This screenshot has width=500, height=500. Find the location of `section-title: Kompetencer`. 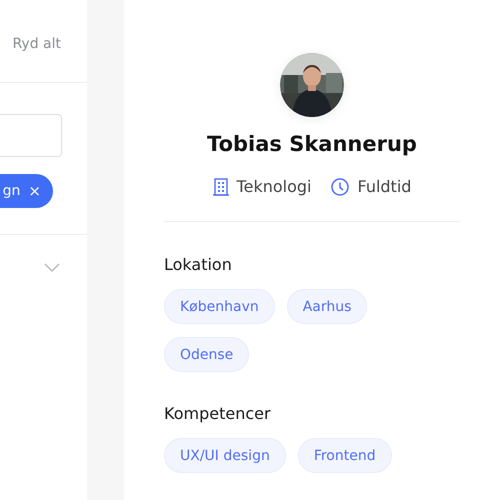

section-title: Kompetencer is located at coordinates (218, 413).